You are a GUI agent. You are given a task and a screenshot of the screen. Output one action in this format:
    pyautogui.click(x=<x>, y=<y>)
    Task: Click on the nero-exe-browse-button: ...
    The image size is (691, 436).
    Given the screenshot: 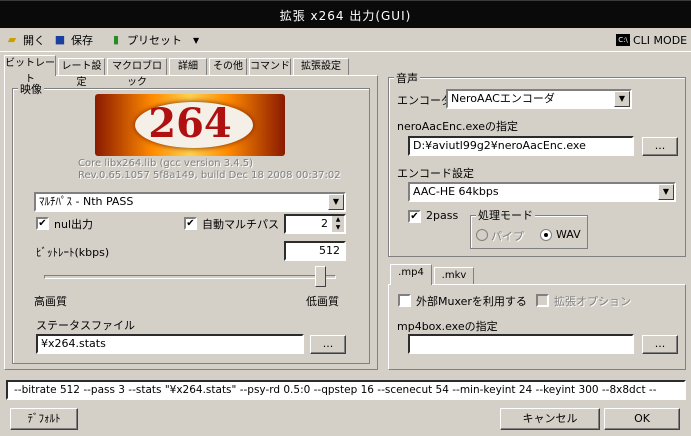 What is the action you would take?
    pyautogui.click(x=660, y=146)
    